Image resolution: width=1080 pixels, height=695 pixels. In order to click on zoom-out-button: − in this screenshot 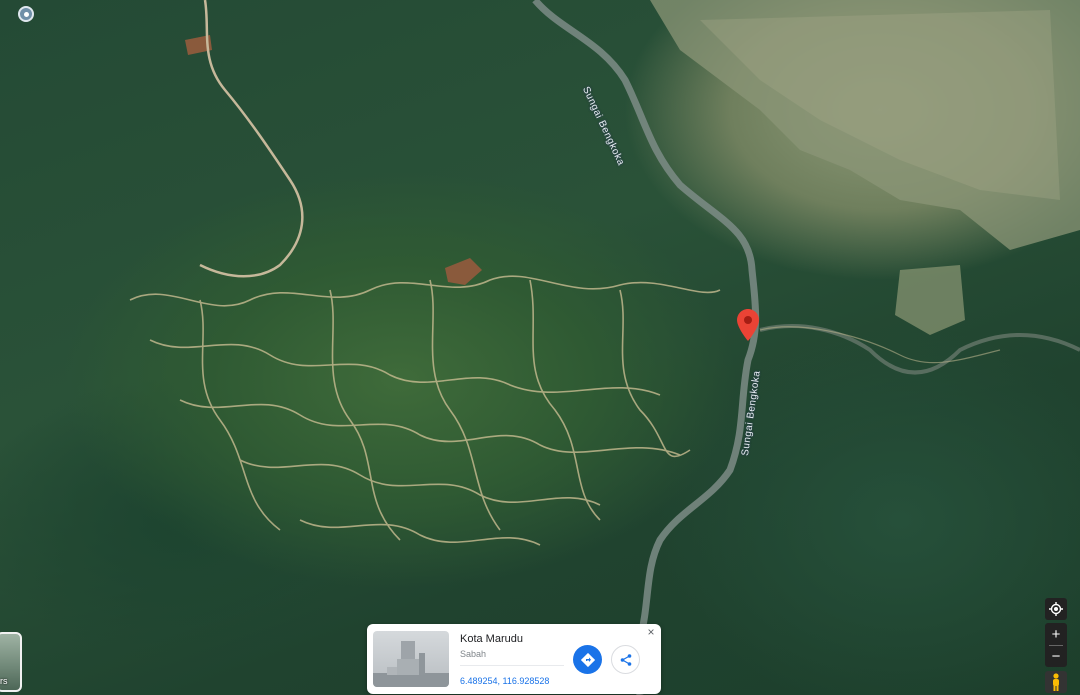, I will do `click(1056, 656)`.